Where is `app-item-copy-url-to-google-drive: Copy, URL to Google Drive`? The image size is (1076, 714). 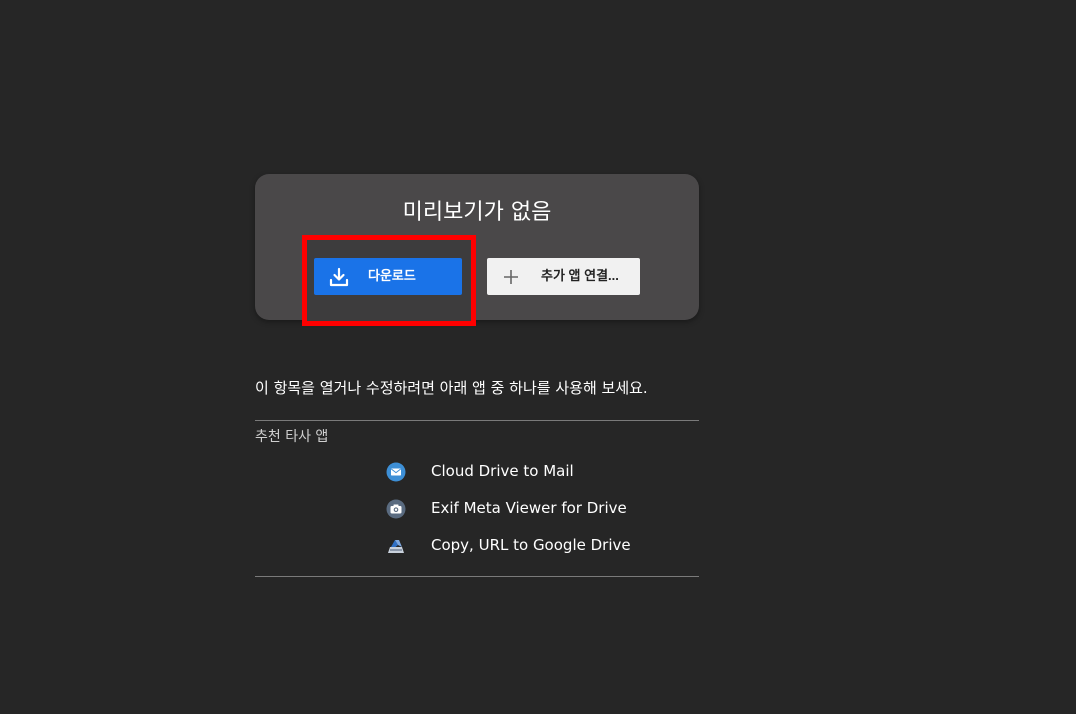 app-item-copy-url-to-google-drive: Copy, URL to Google Drive is located at coordinates (536, 545).